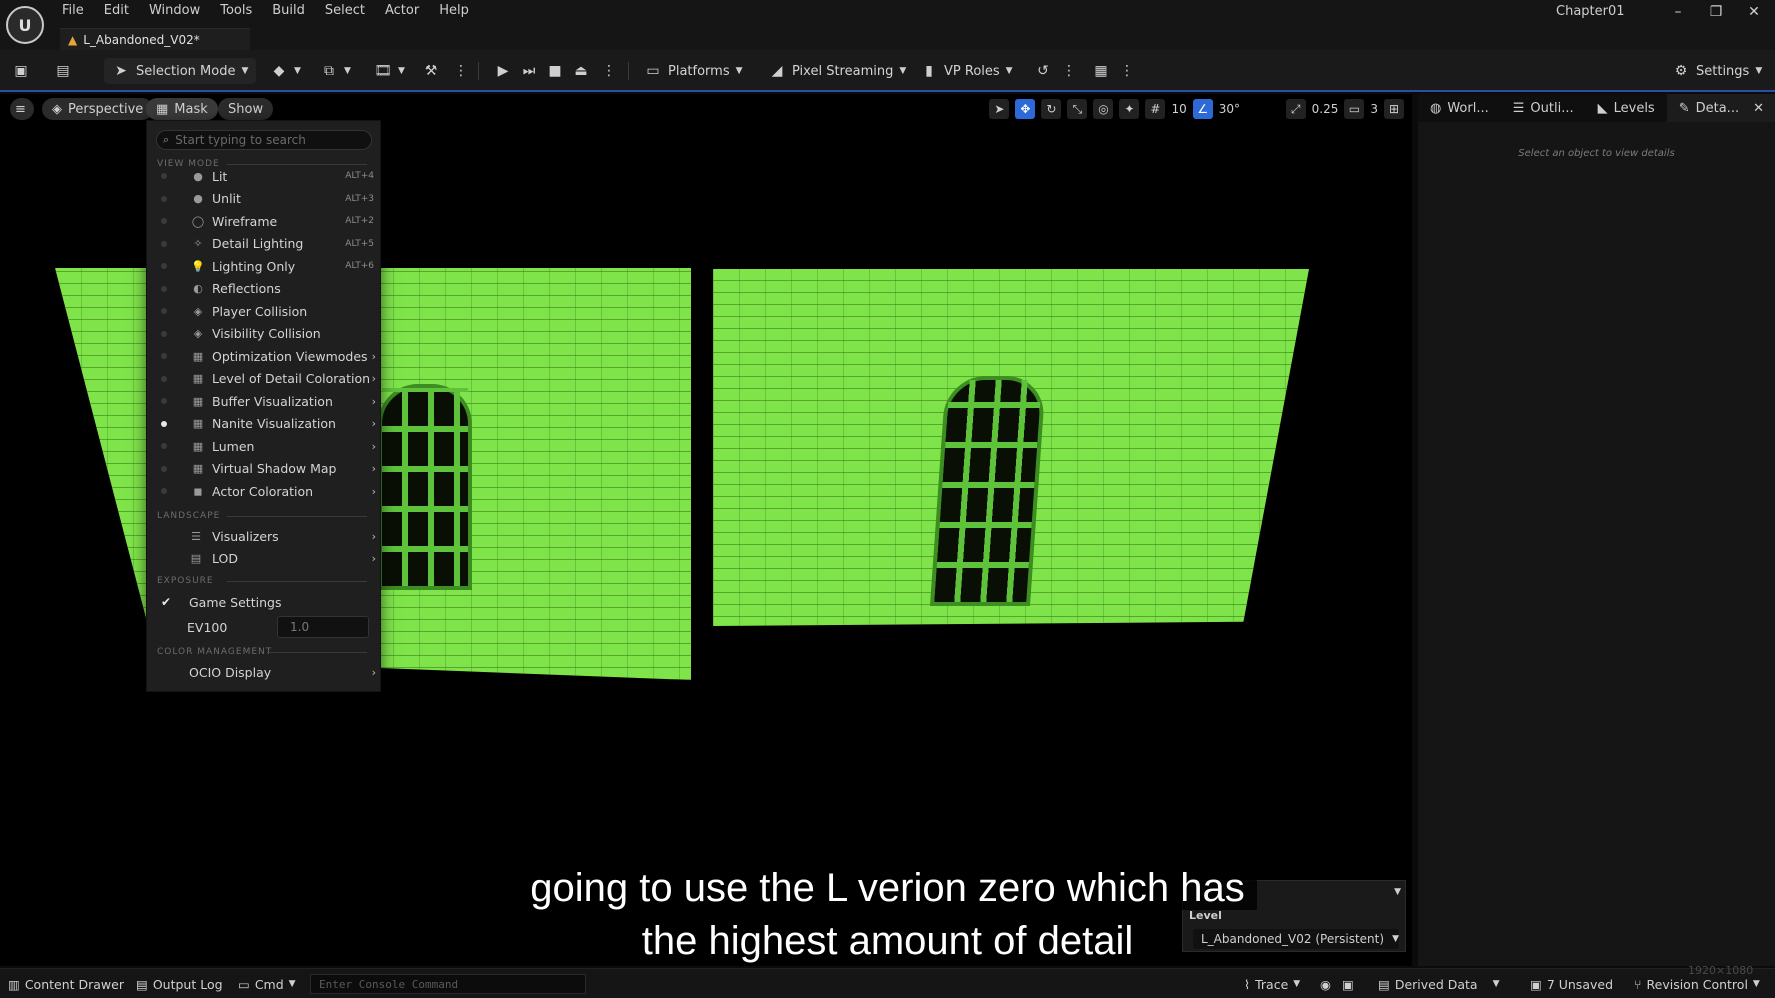  I want to click on vp-roles-dropdown: ▮ VP Roles ▼, so click(966, 71).